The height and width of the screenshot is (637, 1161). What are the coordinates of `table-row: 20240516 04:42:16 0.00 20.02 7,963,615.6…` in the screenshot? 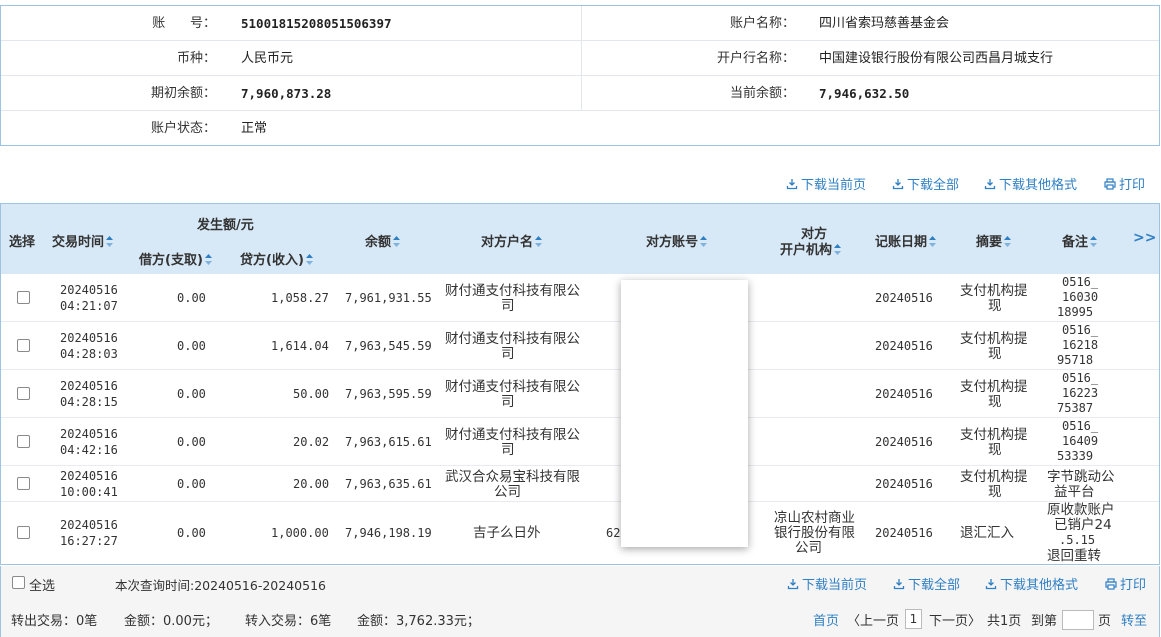 It's located at (580, 442).